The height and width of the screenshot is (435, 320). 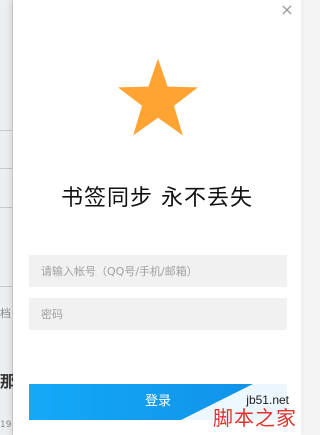 What do you see at coordinates (158, 97) in the screenshot?
I see `star-icon` at bounding box center [158, 97].